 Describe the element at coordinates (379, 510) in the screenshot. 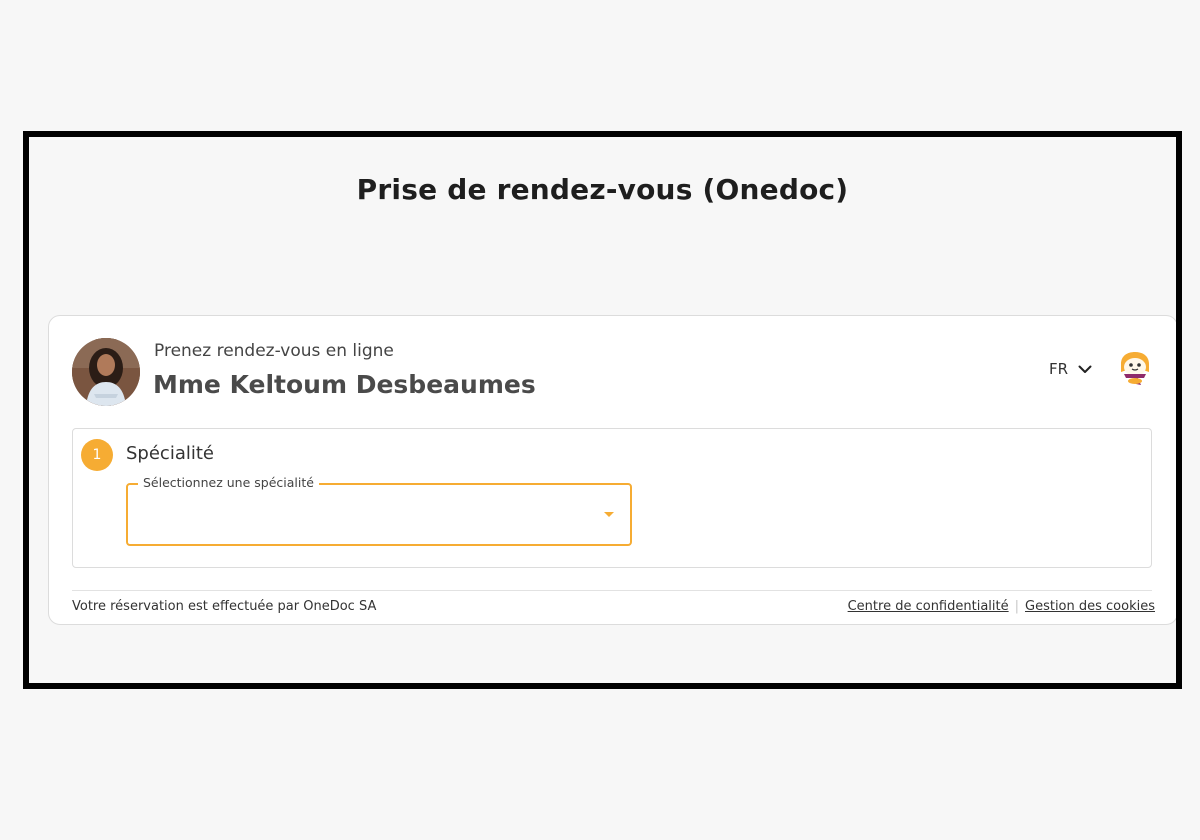

I see `specialty-select: Sélectionnez une spécialité` at that location.